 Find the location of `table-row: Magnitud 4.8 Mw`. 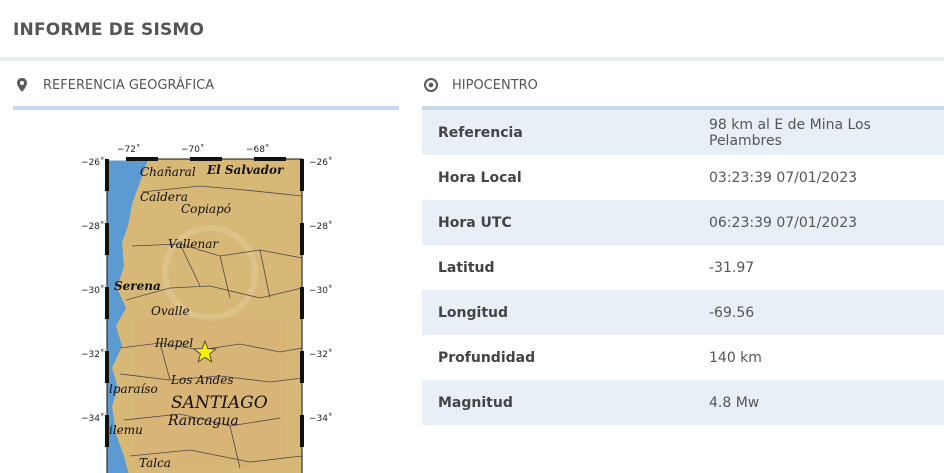

table-row: Magnitud 4.8 Mw is located at coordinates (683, 402).